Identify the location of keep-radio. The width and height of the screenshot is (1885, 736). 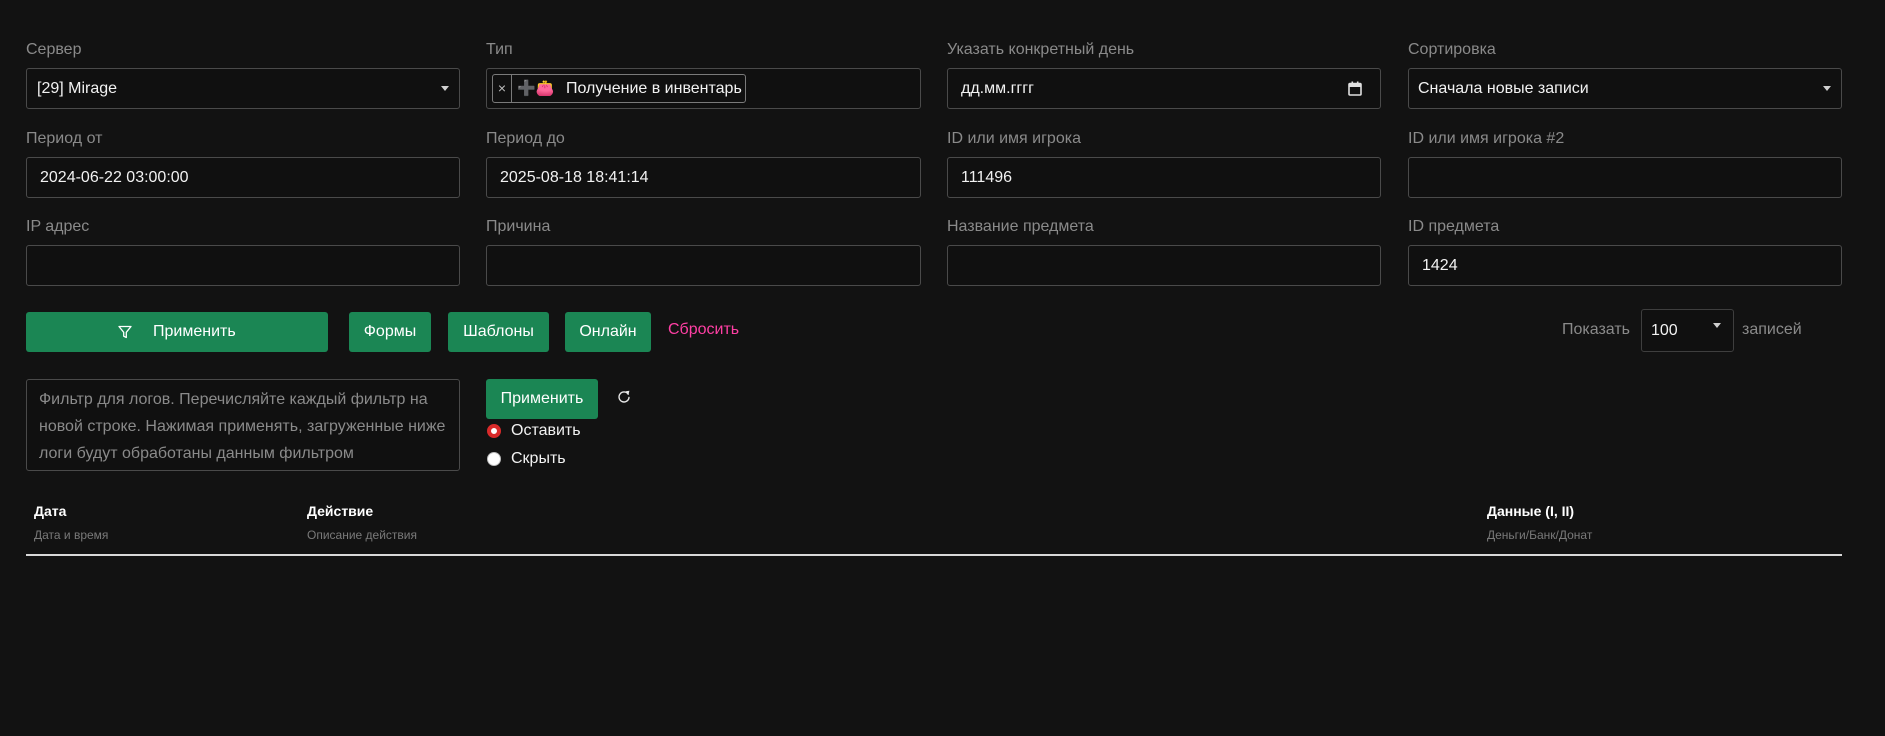
(494, 431).